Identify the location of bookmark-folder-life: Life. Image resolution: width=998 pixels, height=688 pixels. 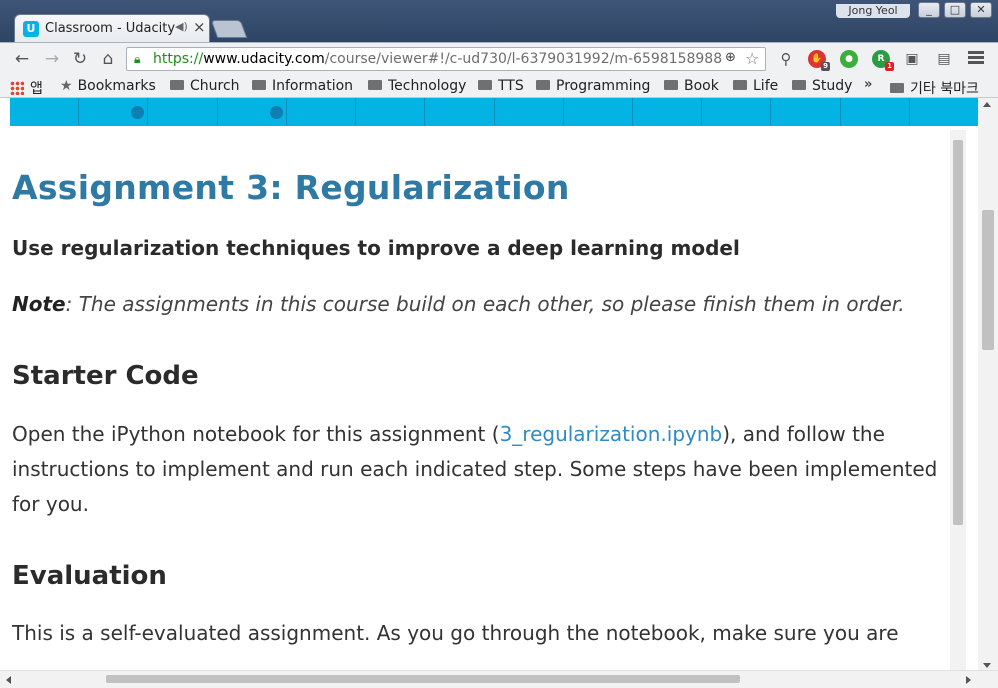
(755, 86).